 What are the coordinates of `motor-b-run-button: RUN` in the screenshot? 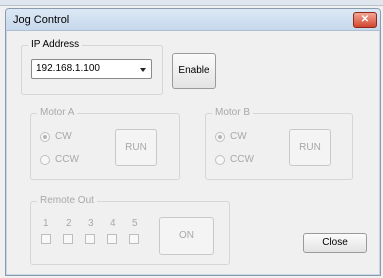 It's located at (310, 147).